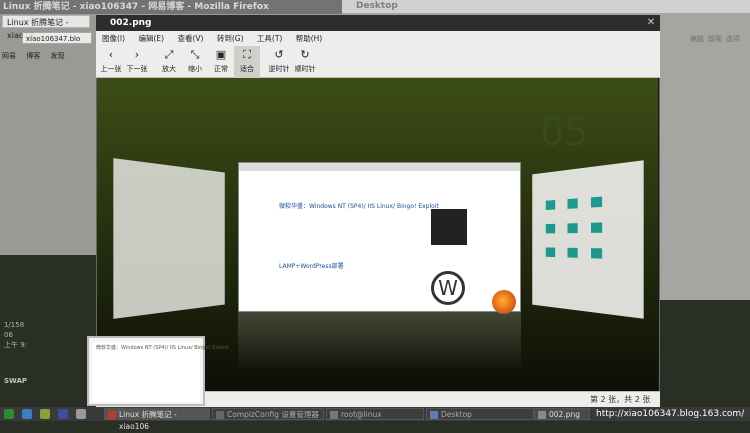 The height and width of the screenshot is (433, 750). What do you see at coordinates (221, 62) in the screenshot?
I see `normal-size-button: ▣ 正常` at bounding box center [221, 62].